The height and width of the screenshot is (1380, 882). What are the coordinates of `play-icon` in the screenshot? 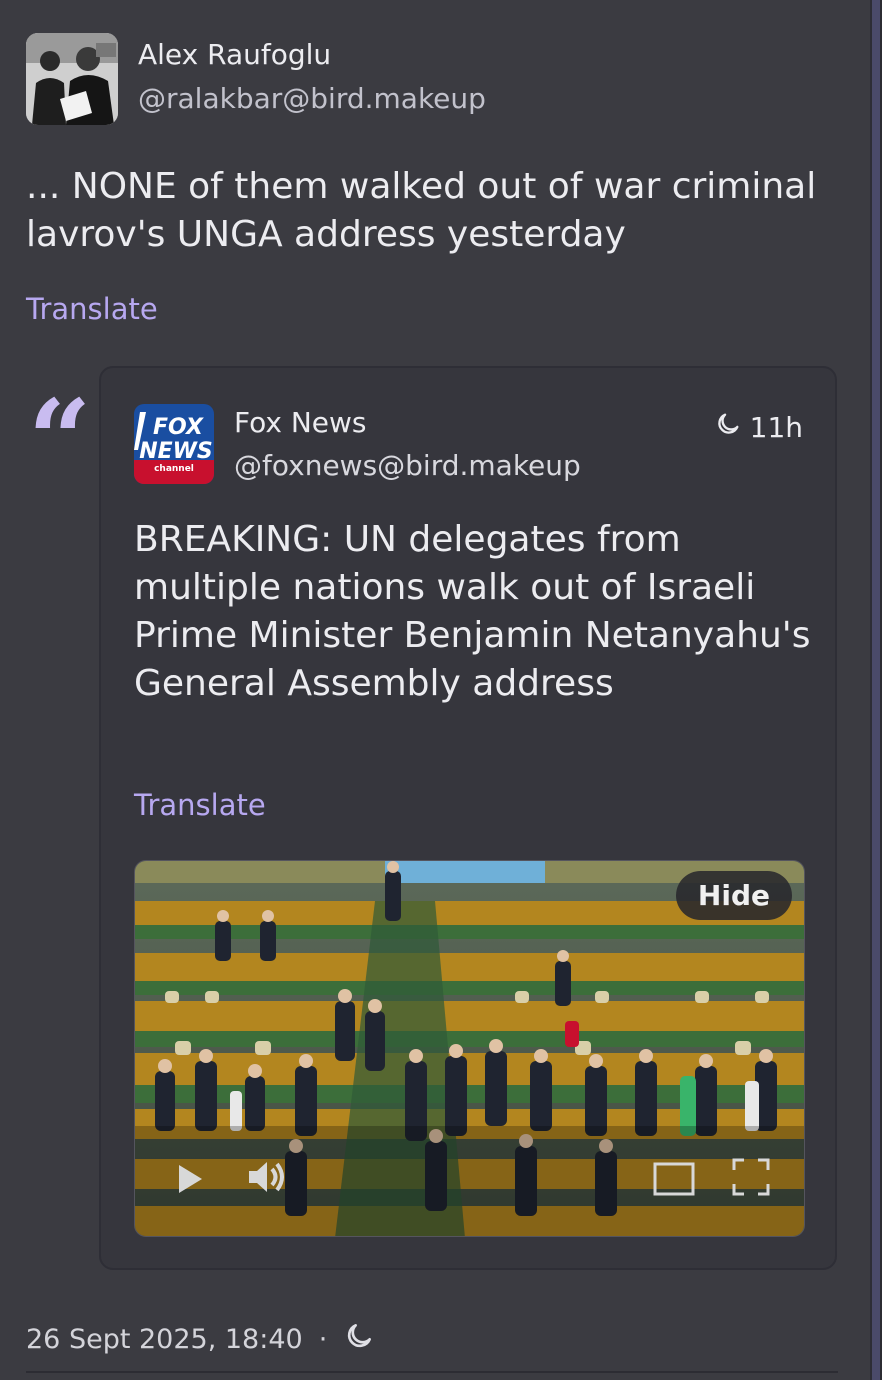 It's located at (190, 1181).